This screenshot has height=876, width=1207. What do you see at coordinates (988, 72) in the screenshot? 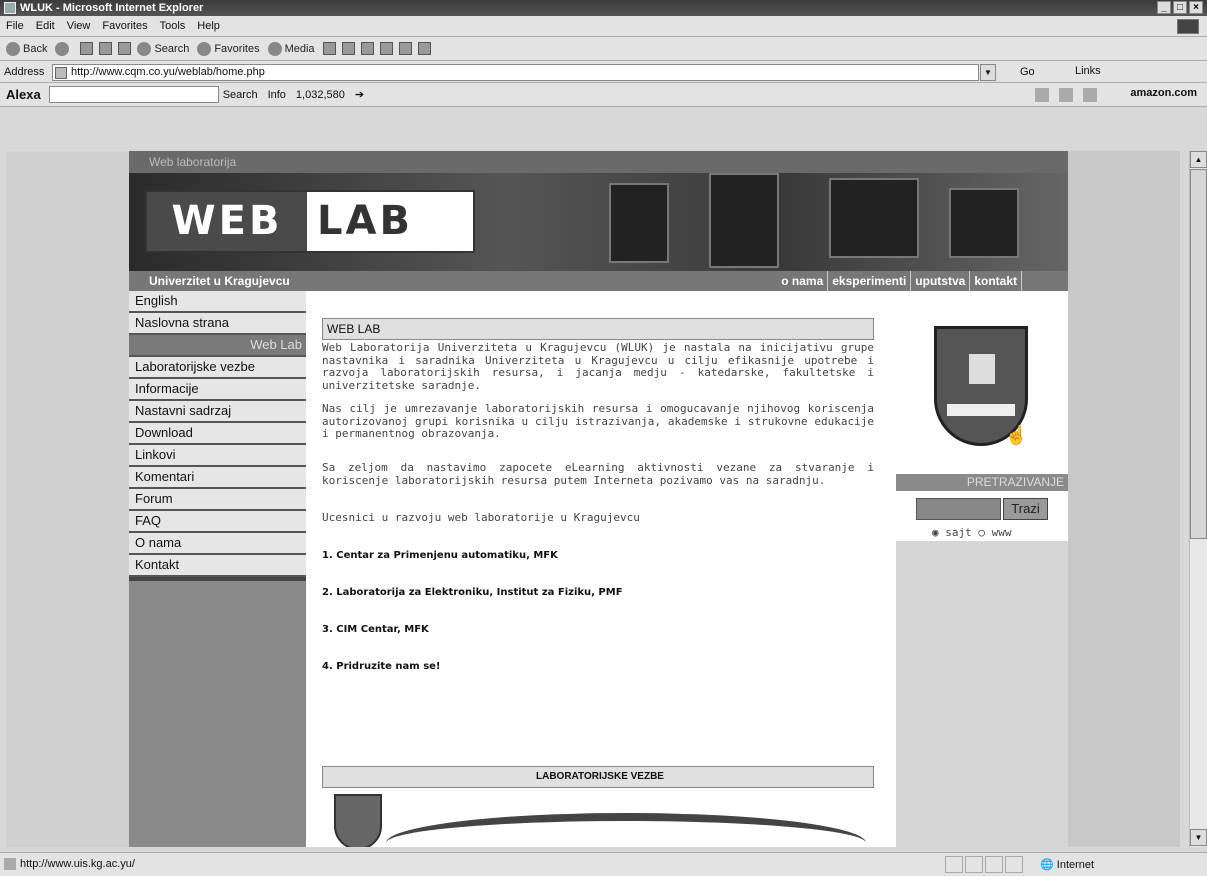
I see `address-dropdown-icon: ▼` at bounding box center [988, 72].